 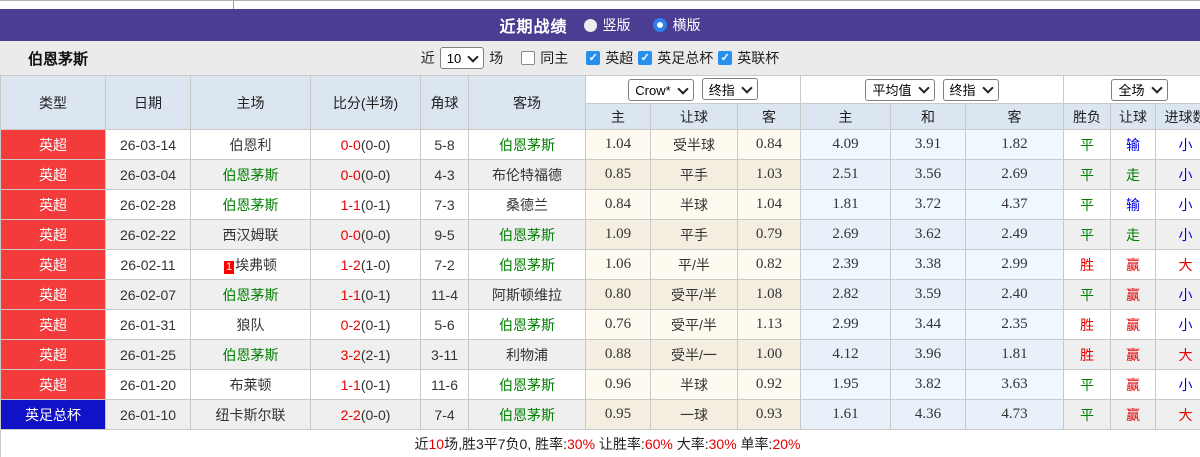 I want to click on home-team-name: 布莱顿, so click(x=251, y=385).